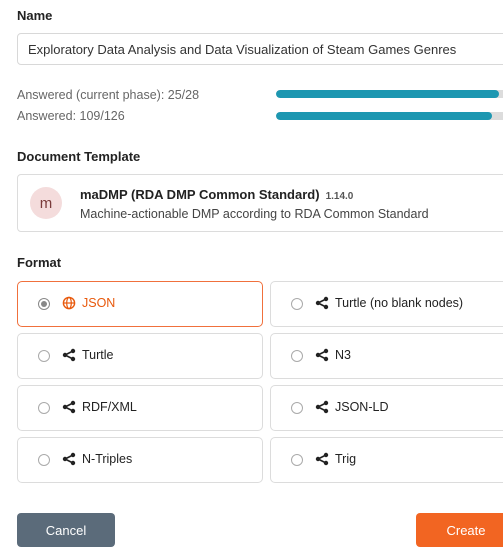 The image size is (503, 547). I want to click on format-option: JSON-LD, so click(386, 408).